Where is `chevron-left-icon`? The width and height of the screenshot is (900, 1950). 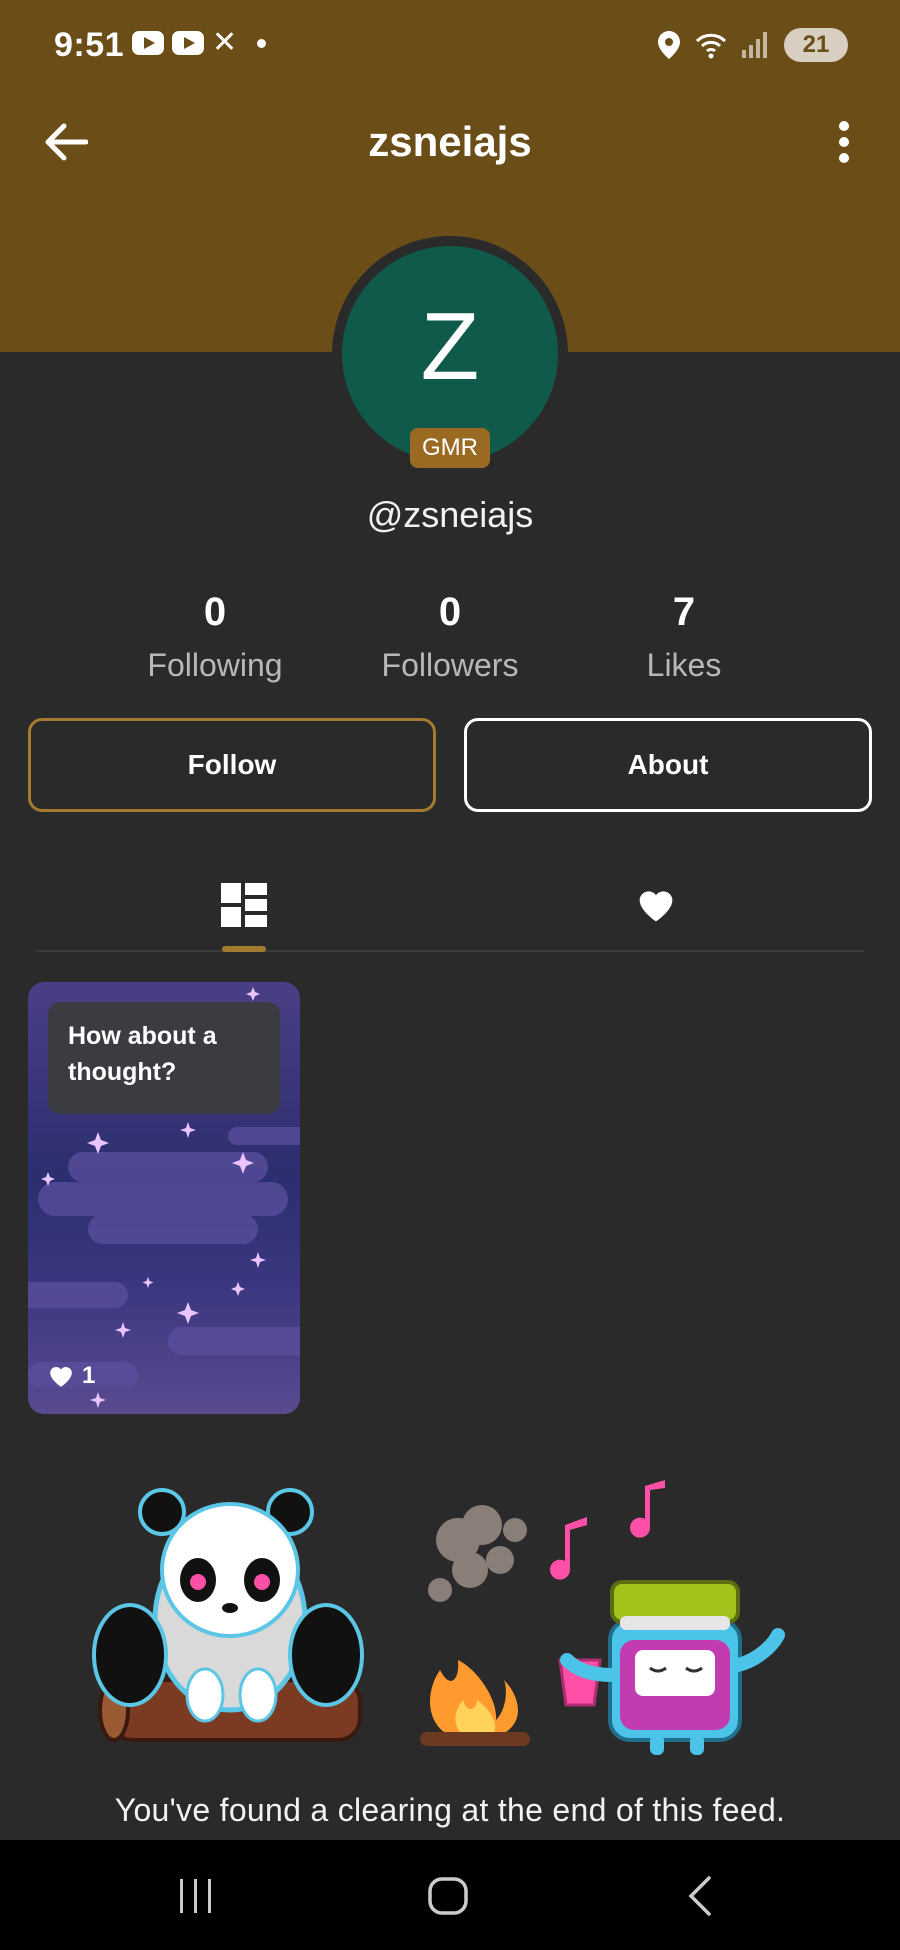 chevron-left-icon is located at coordinates (699, 1896).